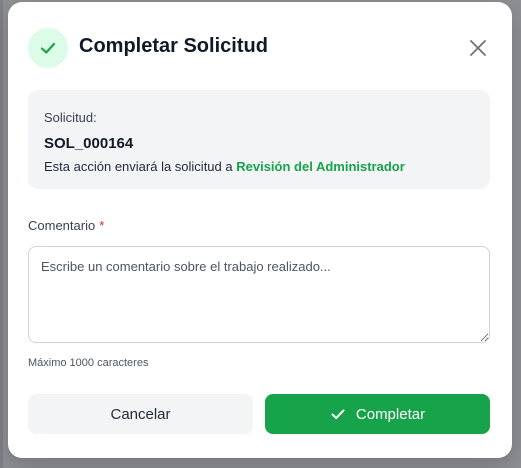 This screenshot has width=521, height=468. What do you see at coordinates (102, 225) in the screenshot?
I see `required-marker: *` at bounding box center [102, 225].